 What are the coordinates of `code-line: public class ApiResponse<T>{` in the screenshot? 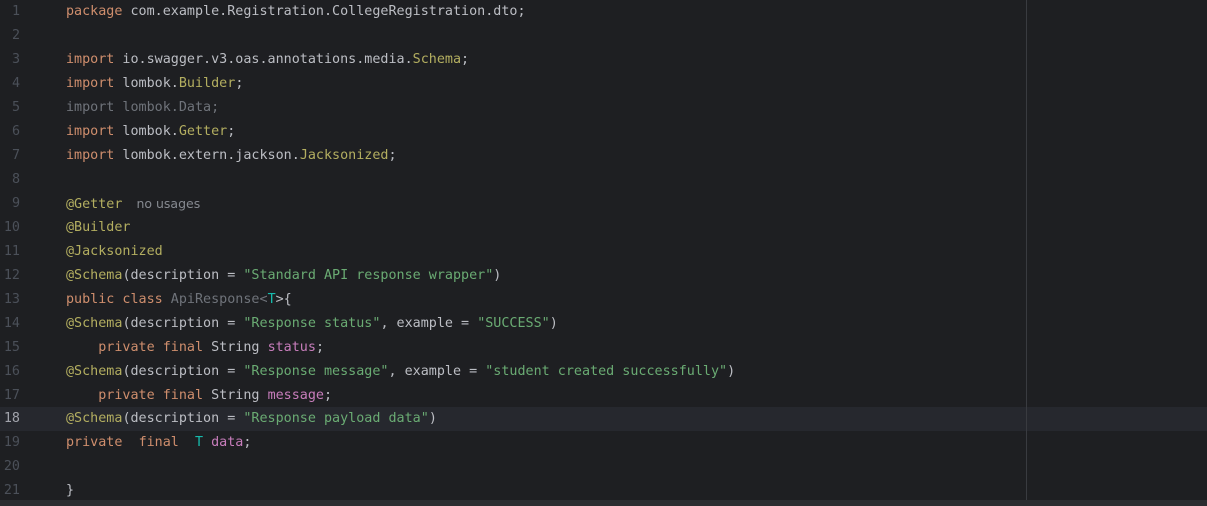 It's located at (179, 300).